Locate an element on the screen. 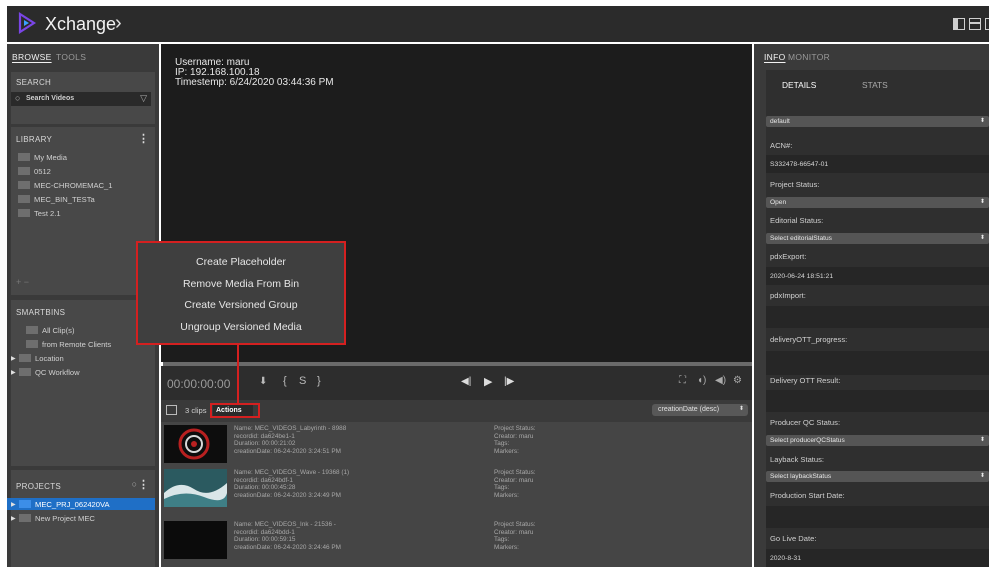 This screenshot has width=989, height=567. play-icon: ▶ is located at coordinates (488, 381).